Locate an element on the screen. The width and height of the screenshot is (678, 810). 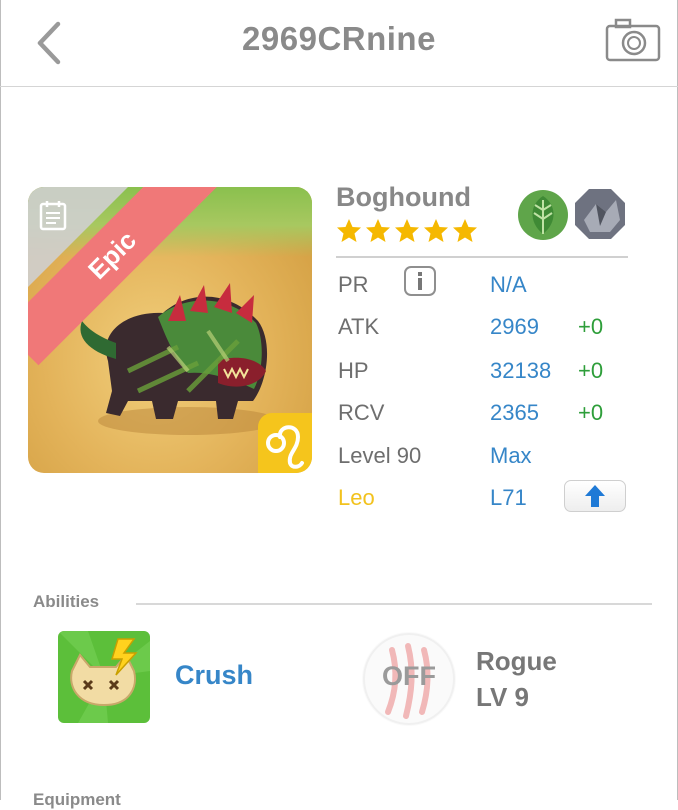
stat-value-rcv: 2365 is located at coordinates (514, 412).